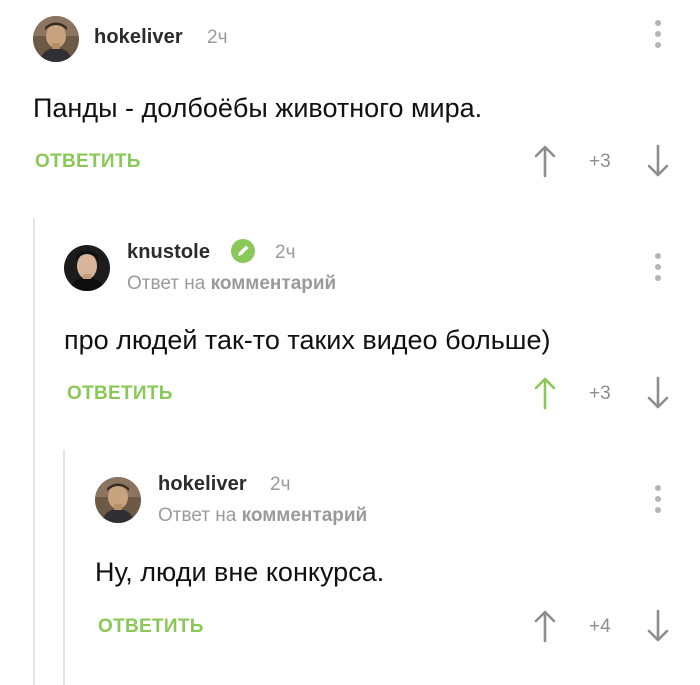 Image resolution: width=700 pixels, height=685 pixels. Describe the element at coordinates (258, 108) in the screenshot. I see `comment-text: Панды - долбоёбы животного мира.` at that location.